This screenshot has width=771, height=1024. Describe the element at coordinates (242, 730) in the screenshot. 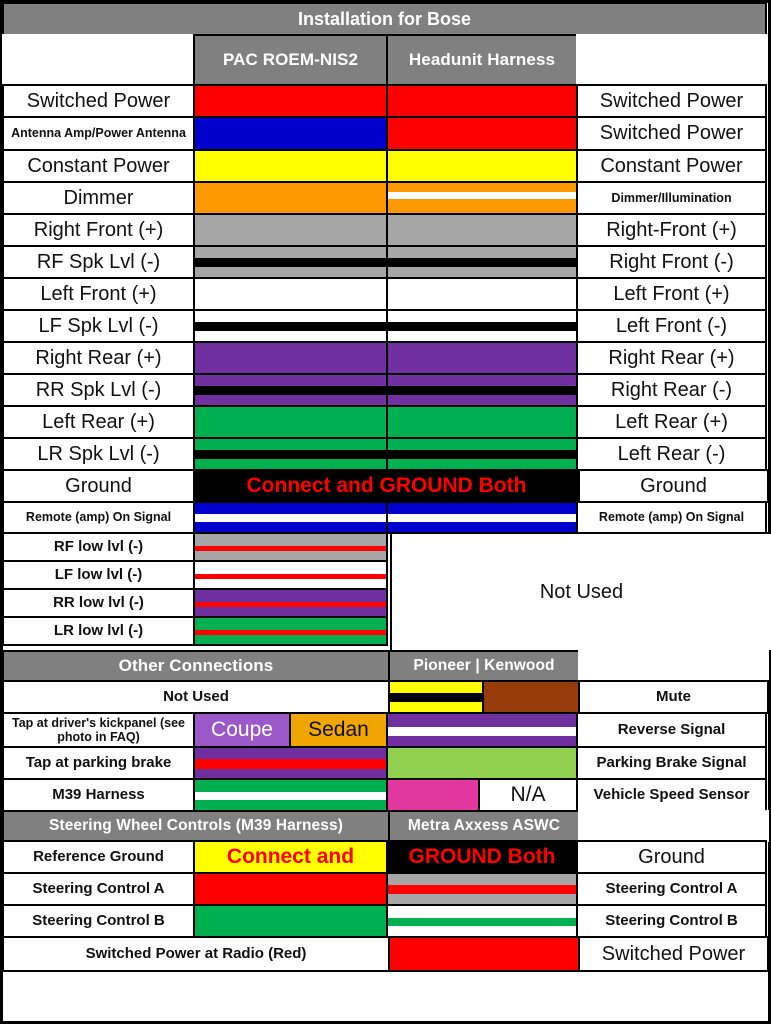

I see `coupe-label: Coupe` at that location.